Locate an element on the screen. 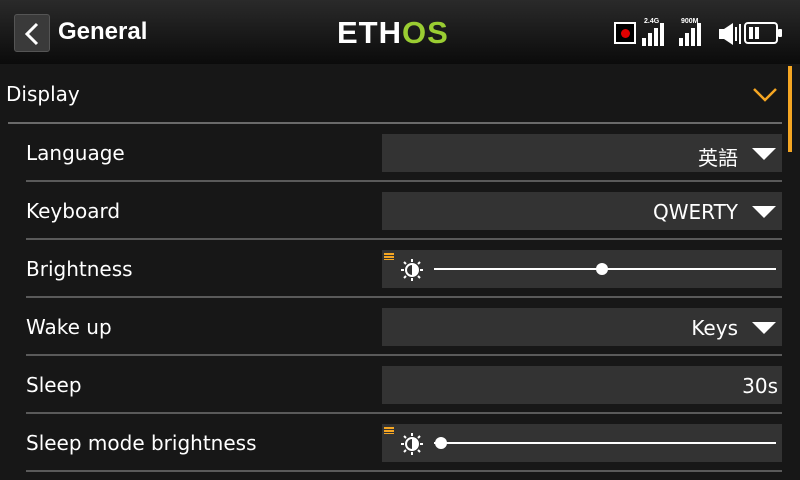  row-brightness: Brightness is located at coordinates (404, 269).